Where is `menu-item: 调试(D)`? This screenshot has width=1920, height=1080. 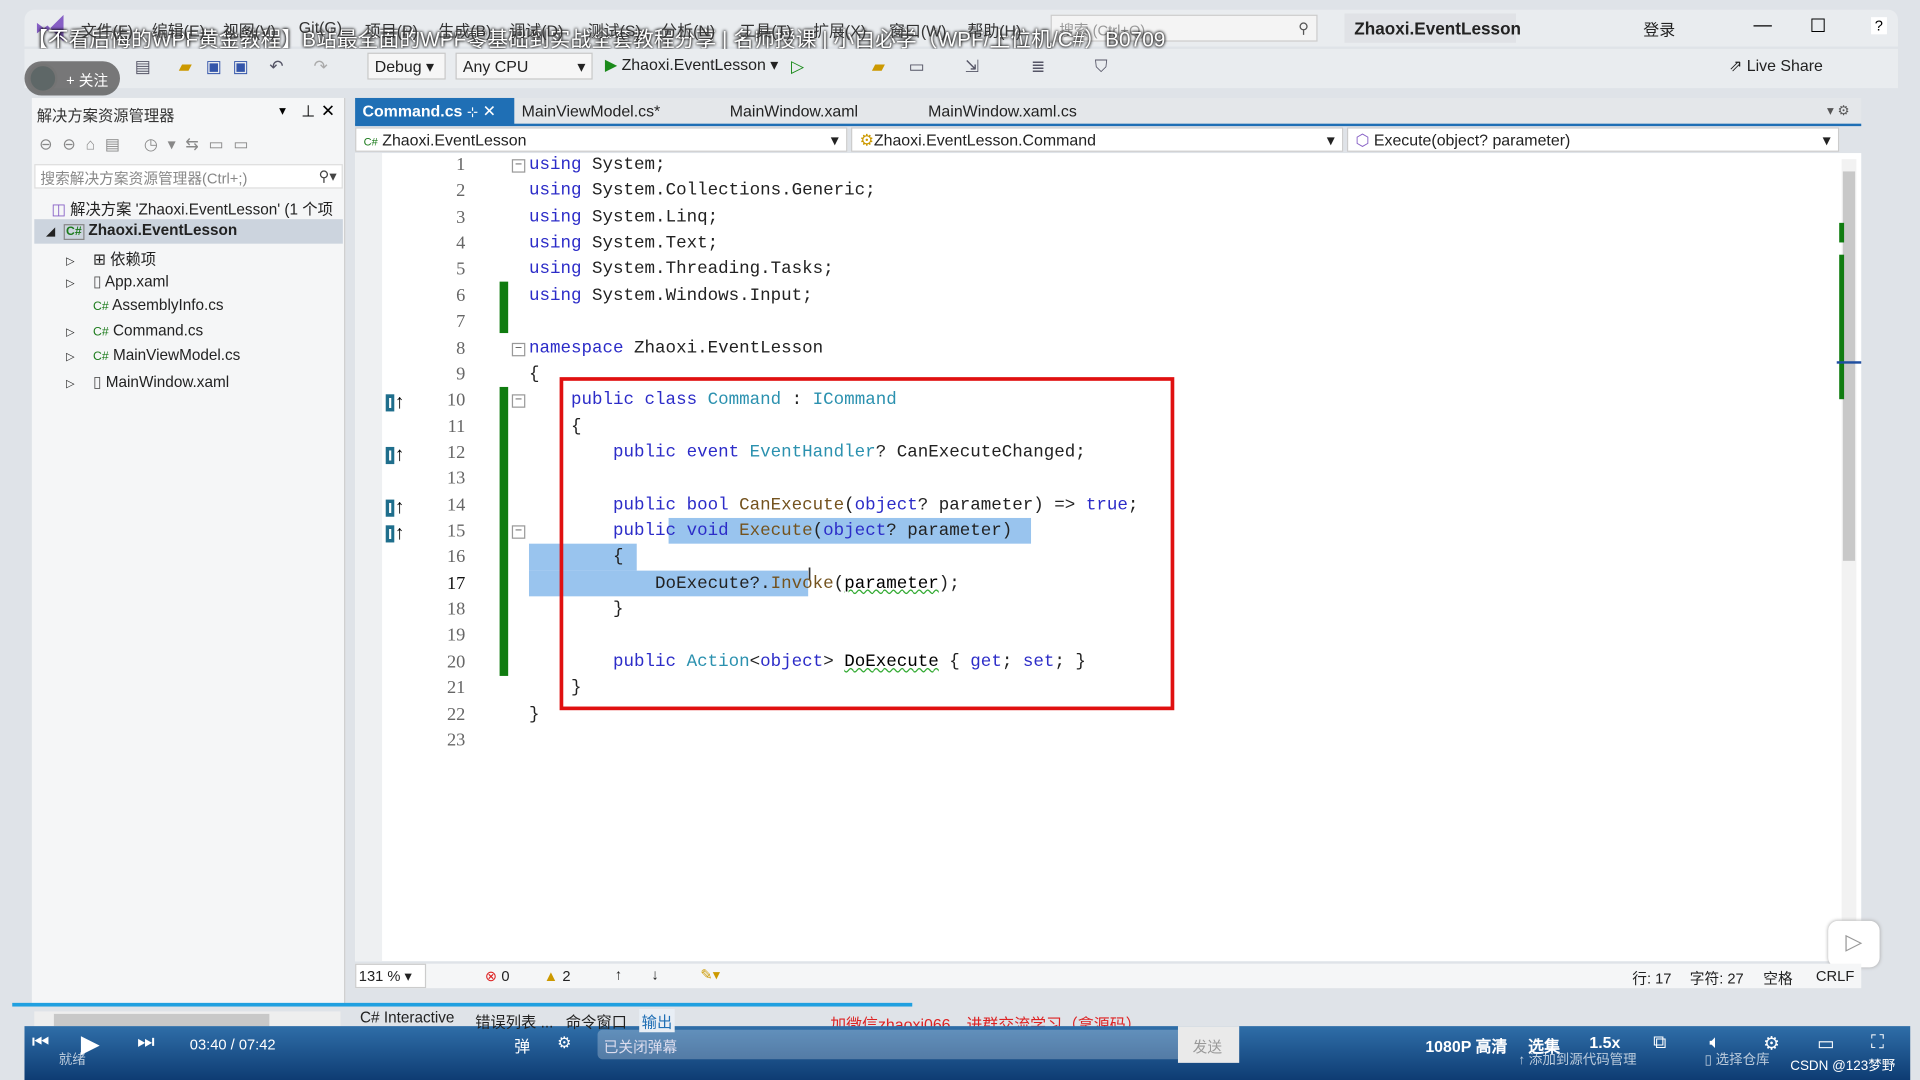
menu-item: 调试(D) is located at coordinates (536, 29).